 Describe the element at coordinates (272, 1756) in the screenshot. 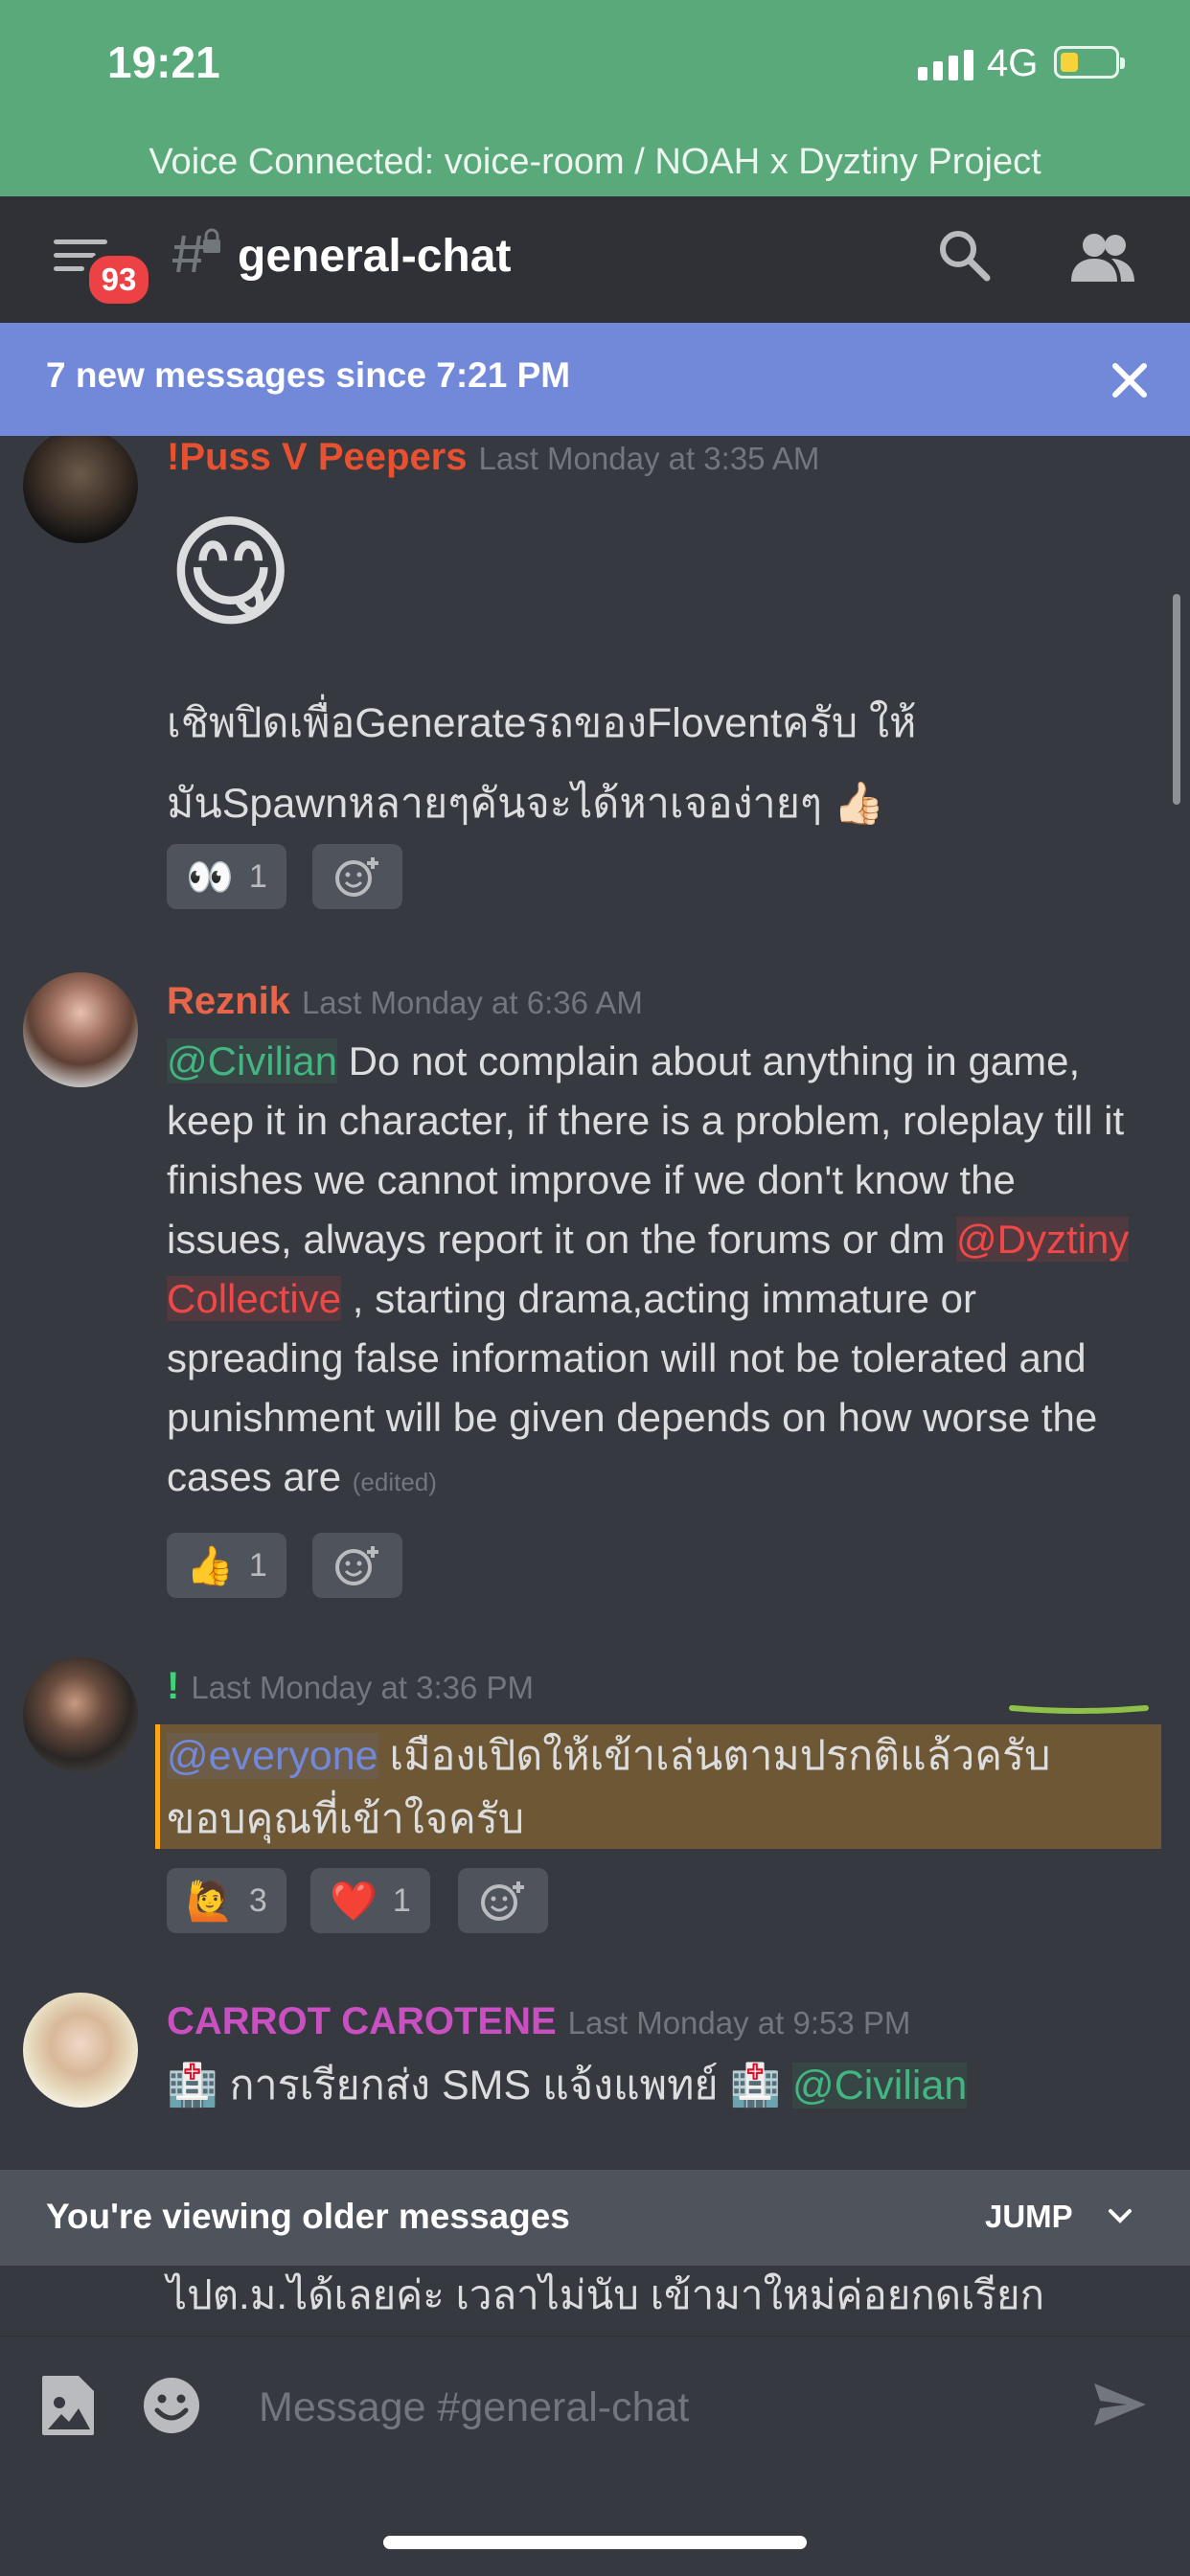

I see `mention-everyone: @everyone` at that location.